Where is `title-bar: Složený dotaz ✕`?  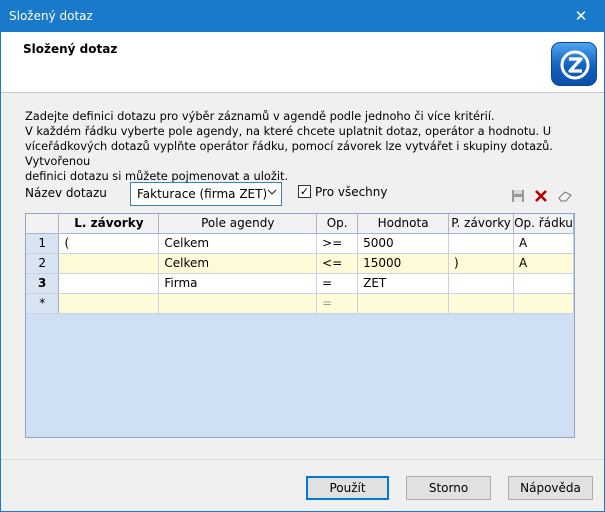 title-bar: Složený dotaz ✕ is located at coordinates (302, 16).